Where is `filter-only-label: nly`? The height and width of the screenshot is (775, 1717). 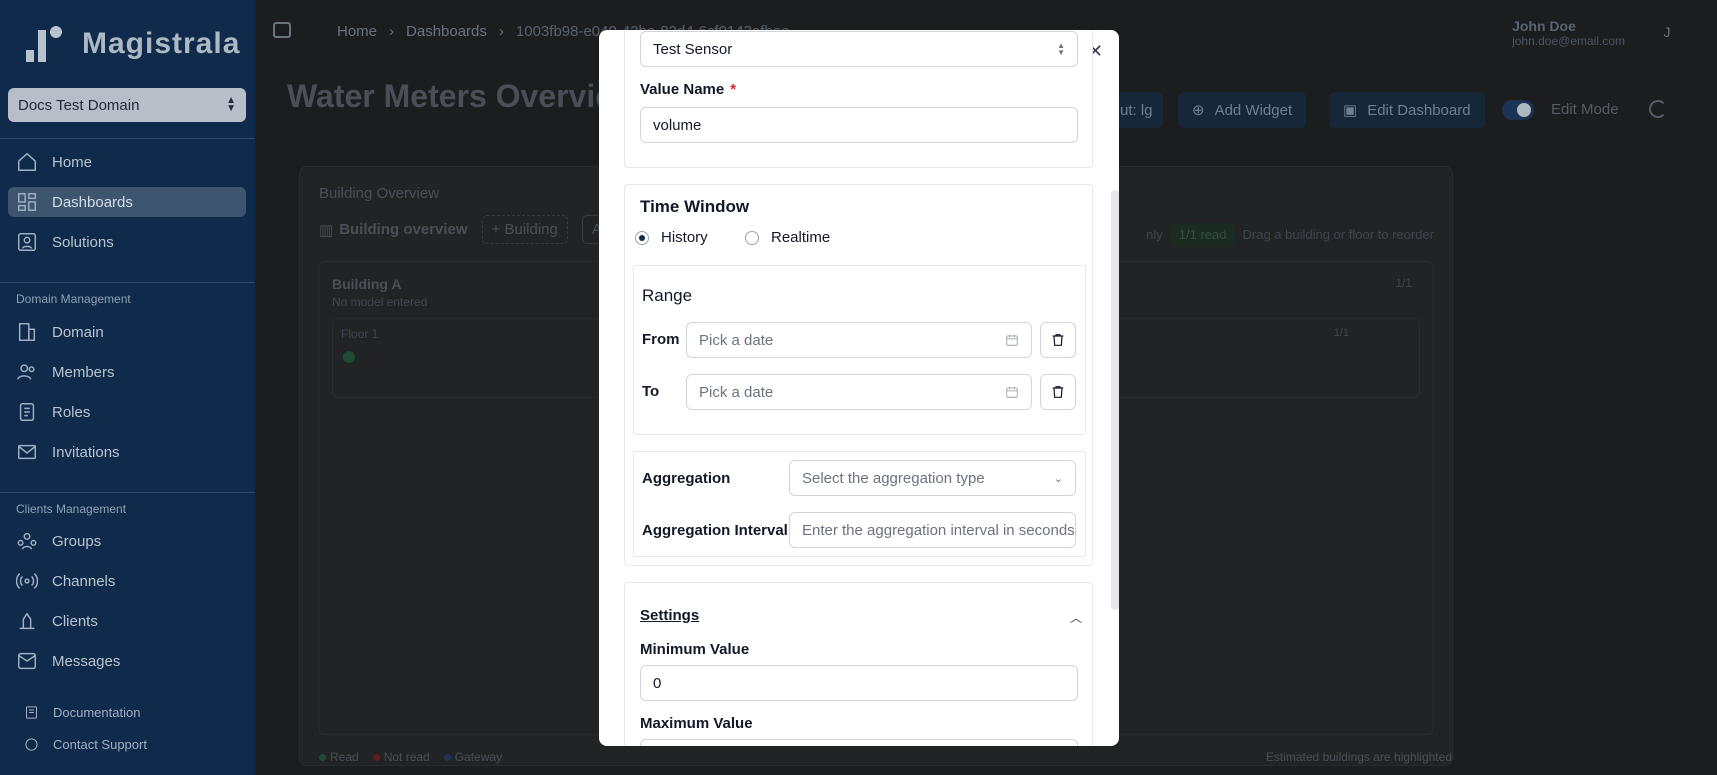 filter-only-label: nly is located at coordinates (1154, 234).